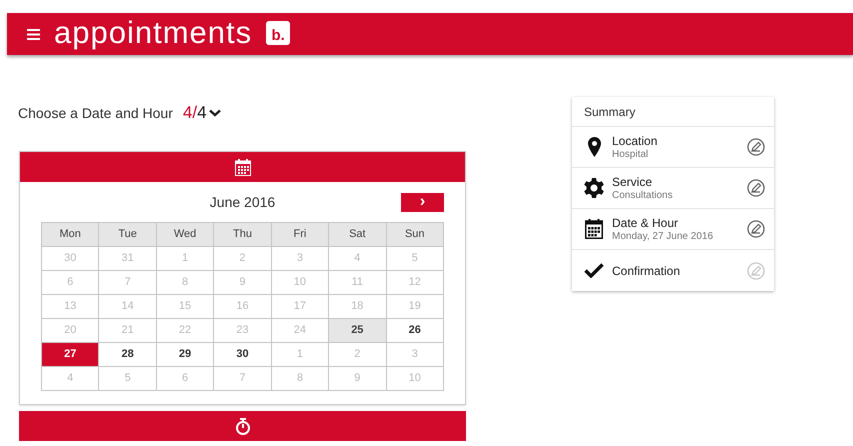  Describe the element at coordinates (594, 188) in the screenshot. I see `gear-icon` at that location.